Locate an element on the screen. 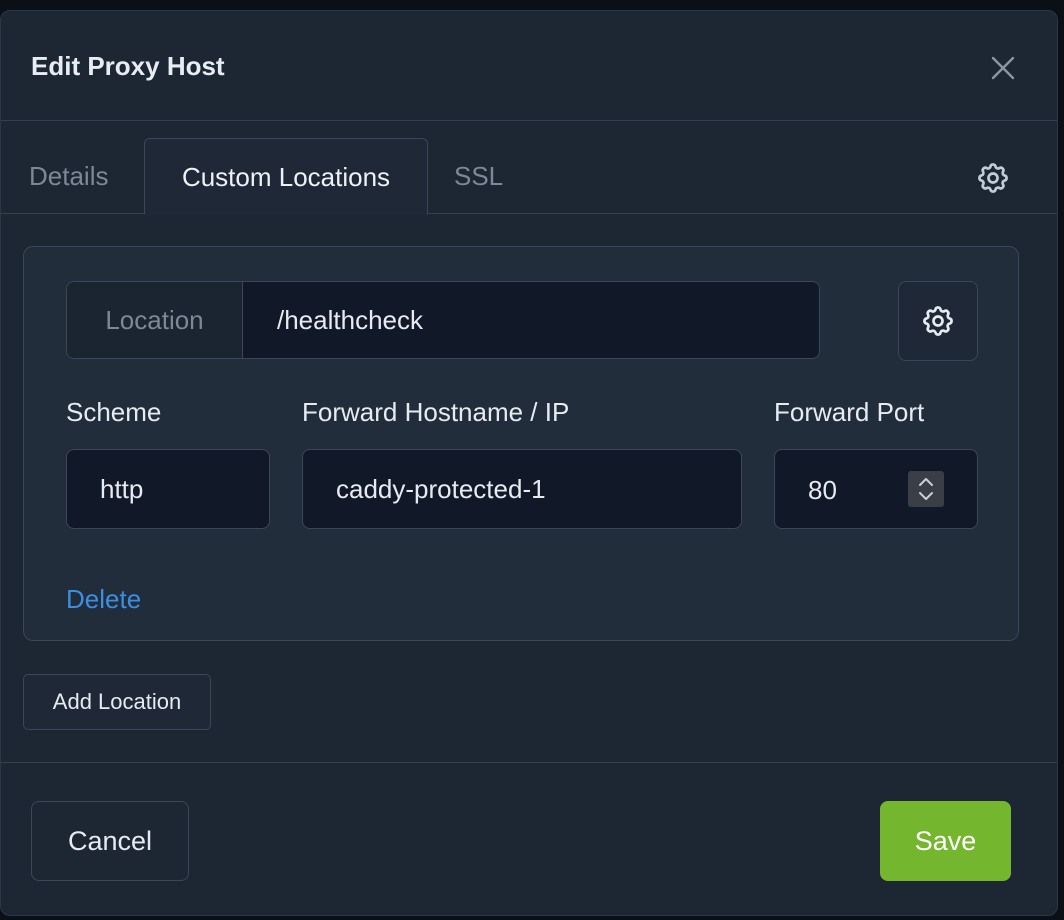 The height and width of the screenshot is (920, 1064). location-input is located at coordinates (531, 320).